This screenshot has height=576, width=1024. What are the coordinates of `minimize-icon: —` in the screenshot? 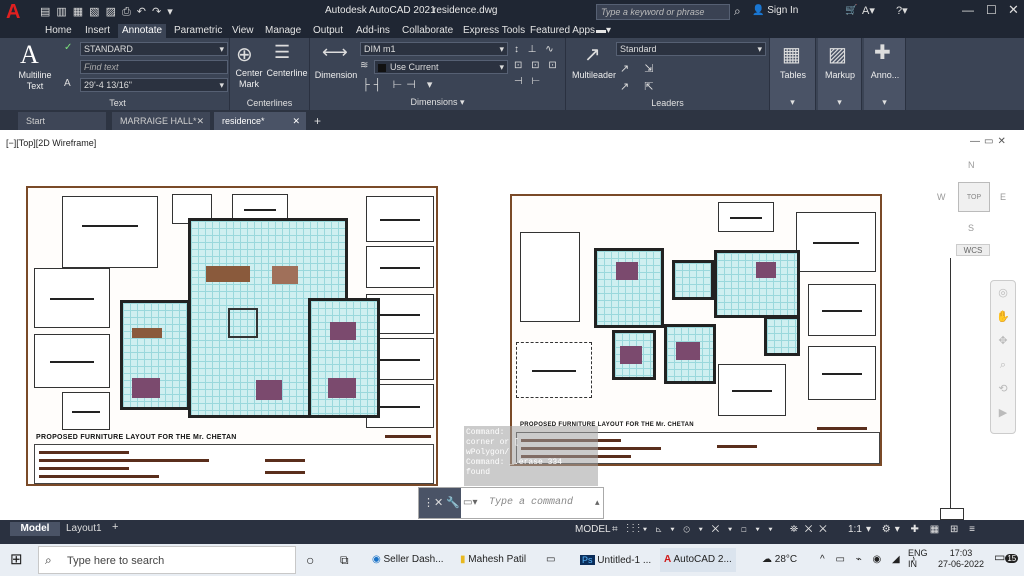 It's located at (968, 10).